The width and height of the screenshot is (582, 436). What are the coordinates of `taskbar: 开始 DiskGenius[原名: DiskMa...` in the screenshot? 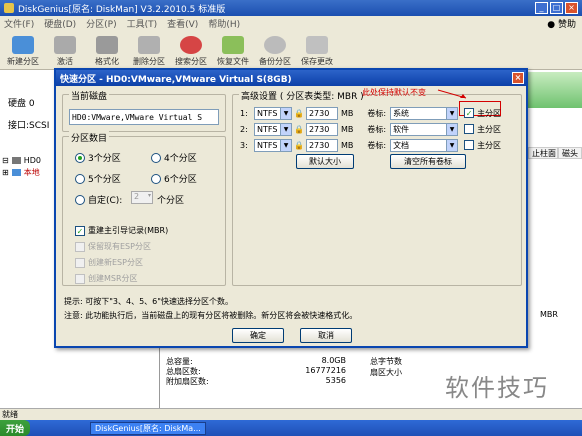 It's located at (291, 428).